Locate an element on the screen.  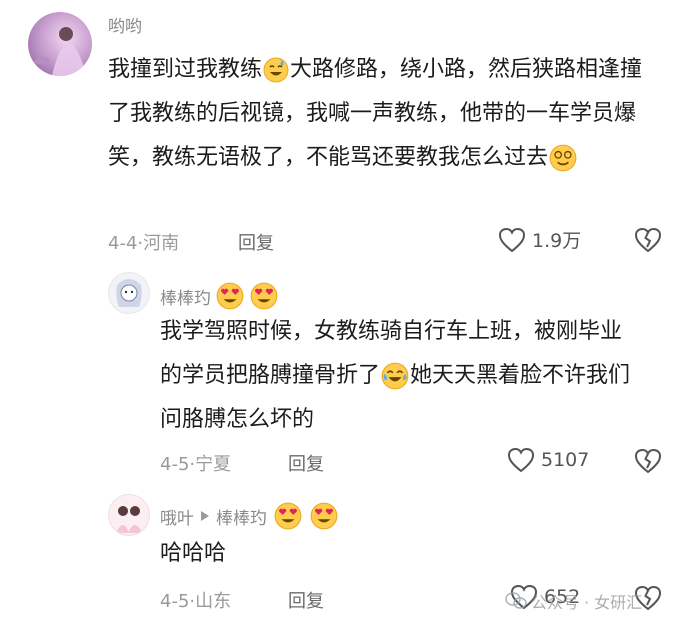
avatar-oye is located at coordinates (129, 515).